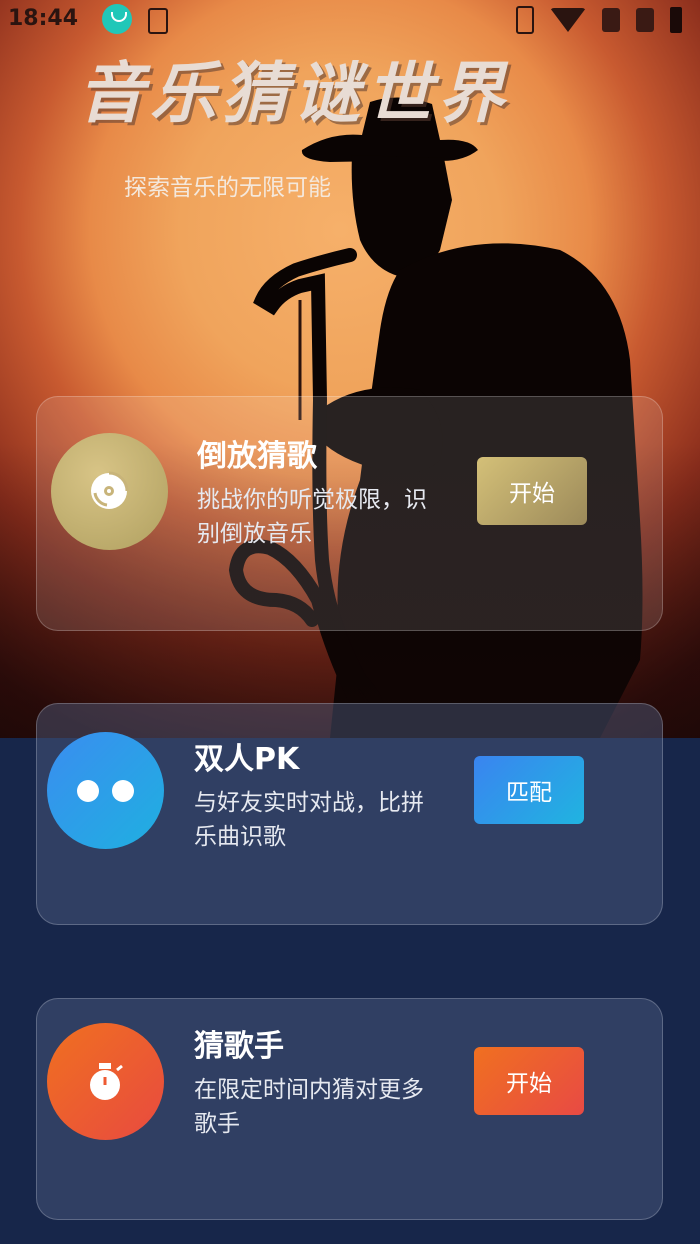  Describe the element at coordinates (312, 517) in the screenshot. I see `mode-description: 挑战你的听觉极限，识别倒放音乐` at that location.